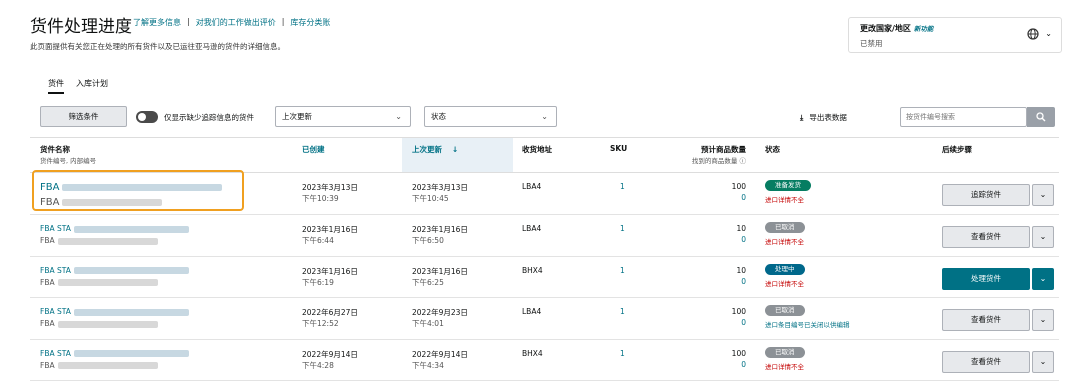 The height and width of the screenshot is (388, 1080). Describe the element at coordinates (428, 240) in the screenshot. I see `updated-time: 下午6:50` at that location.